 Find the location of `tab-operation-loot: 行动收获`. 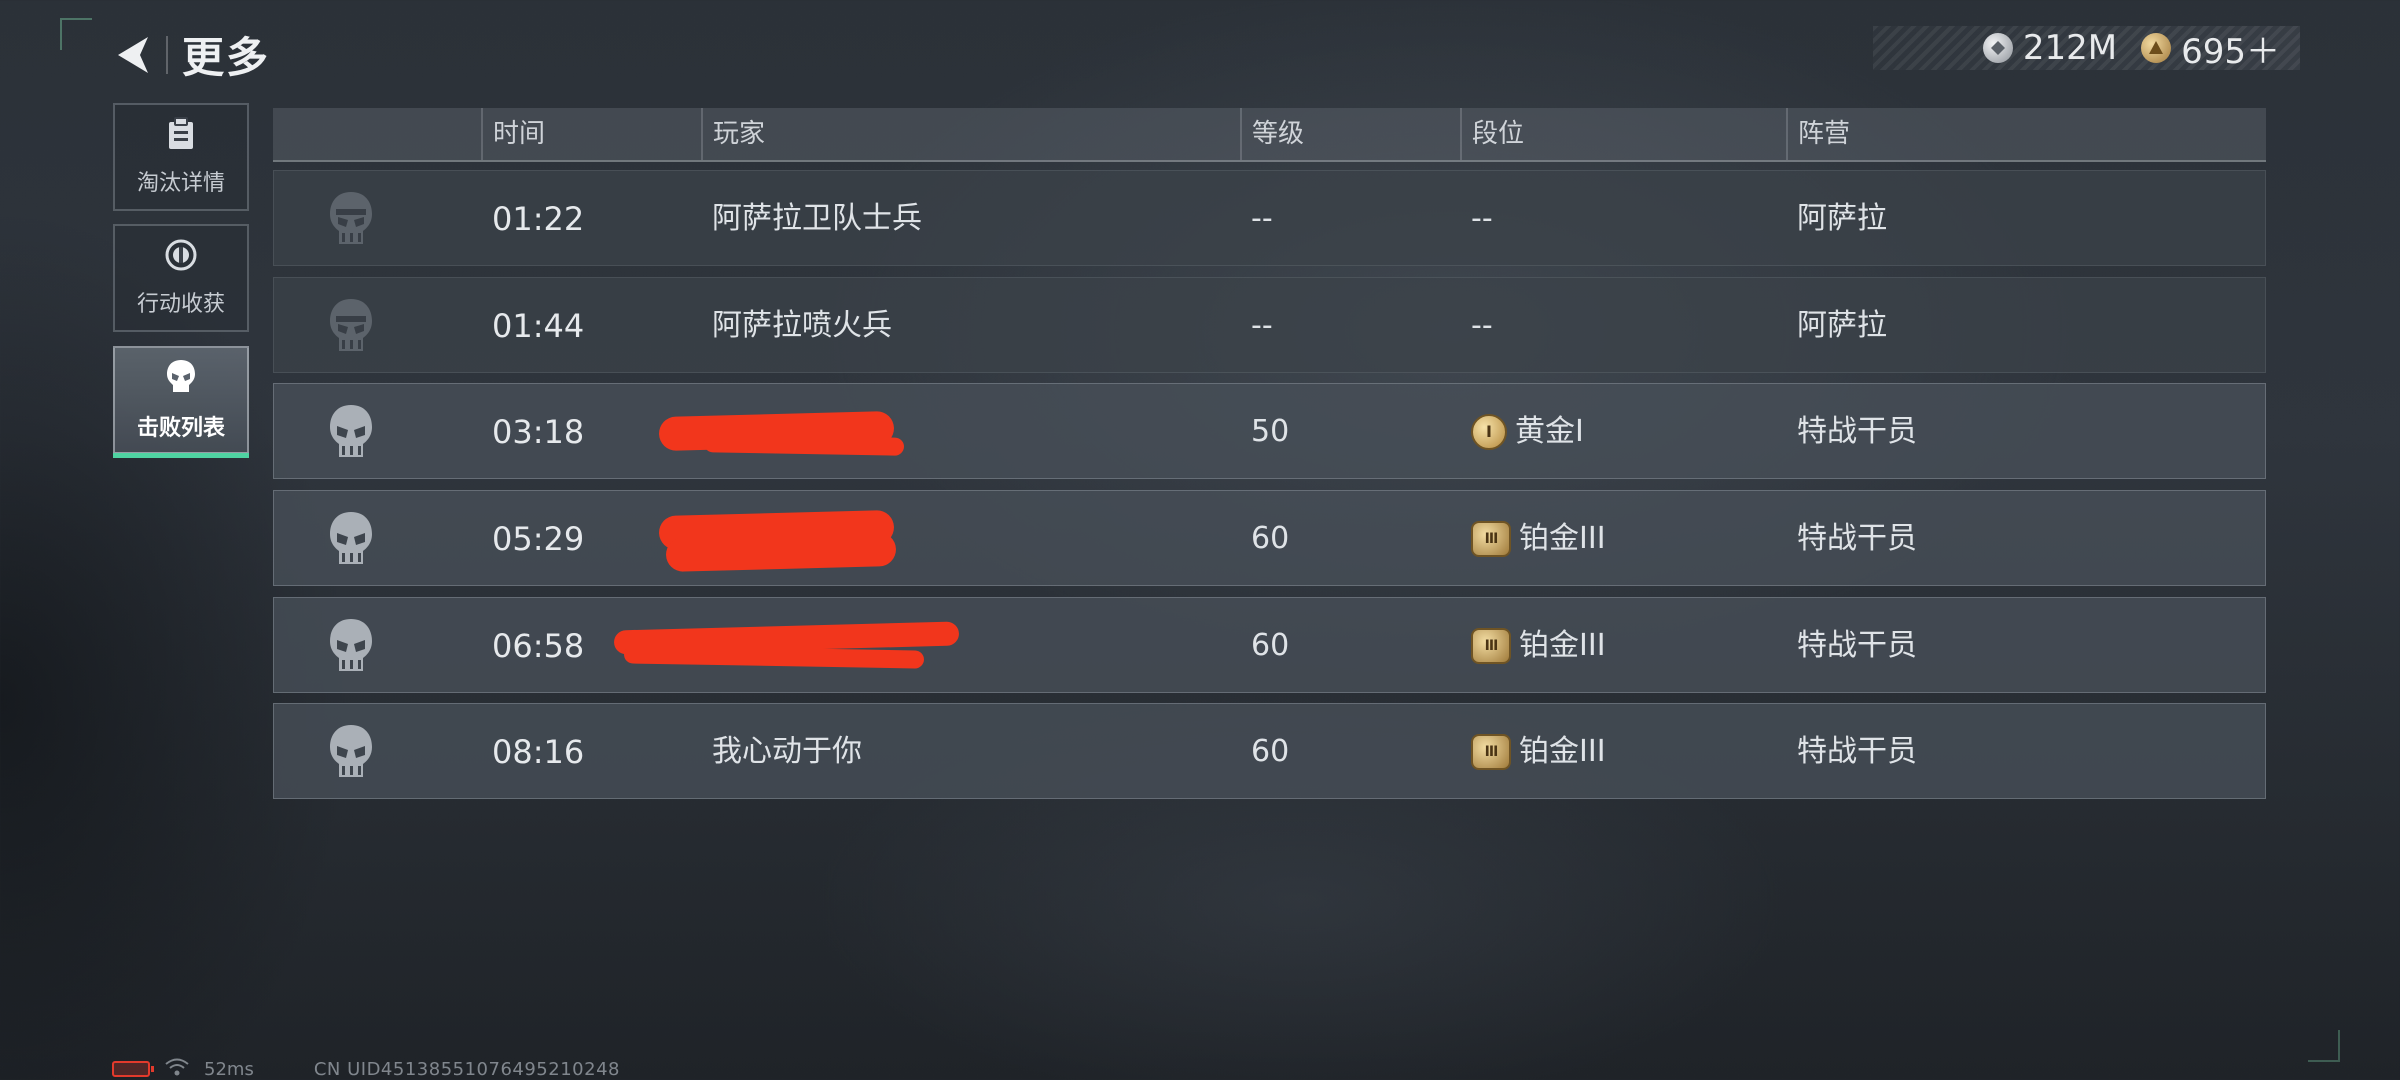

tab-operation-loot: 行动收获 is located at coordinates (181, 278).